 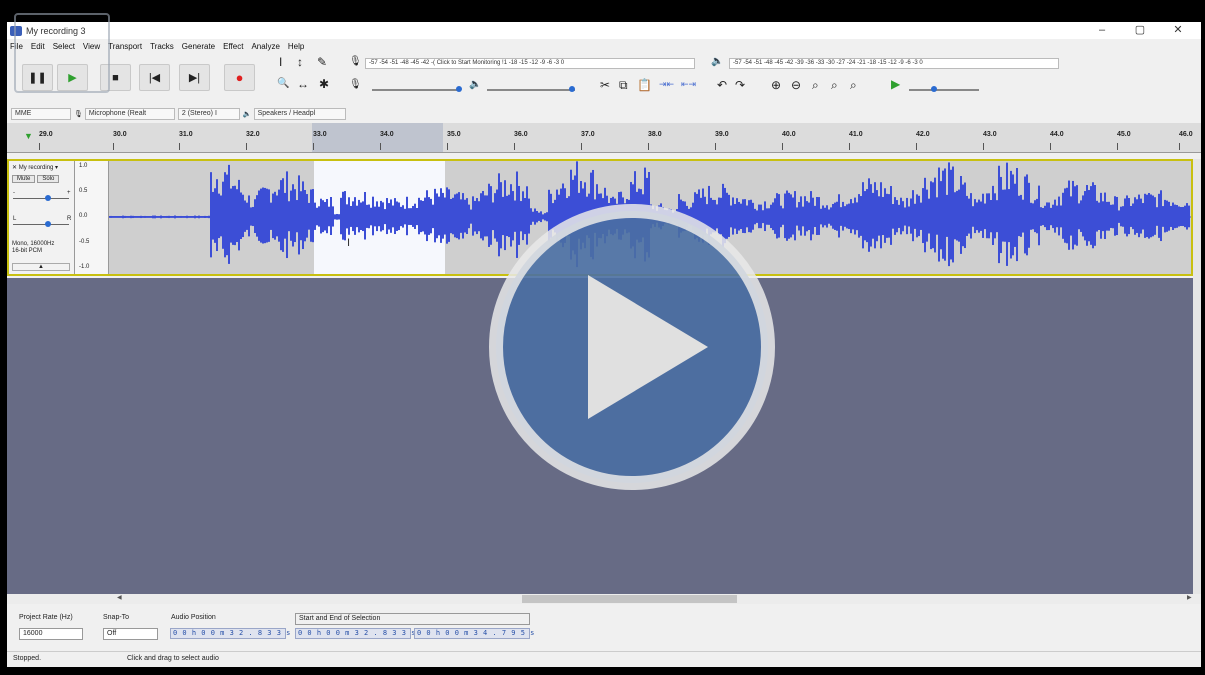 What do you see at coordinates (296, 46) in the screenshot?
I see `menu-help: Help` at bounding box center [296, 46].